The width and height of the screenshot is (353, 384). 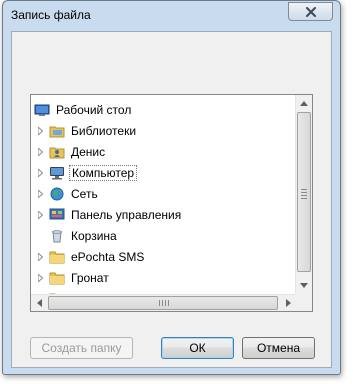 What do you see at coordinates (90, 277) in the screenshot?
I see `tree-item-label: Гронат` at bounding box center [90, 277].